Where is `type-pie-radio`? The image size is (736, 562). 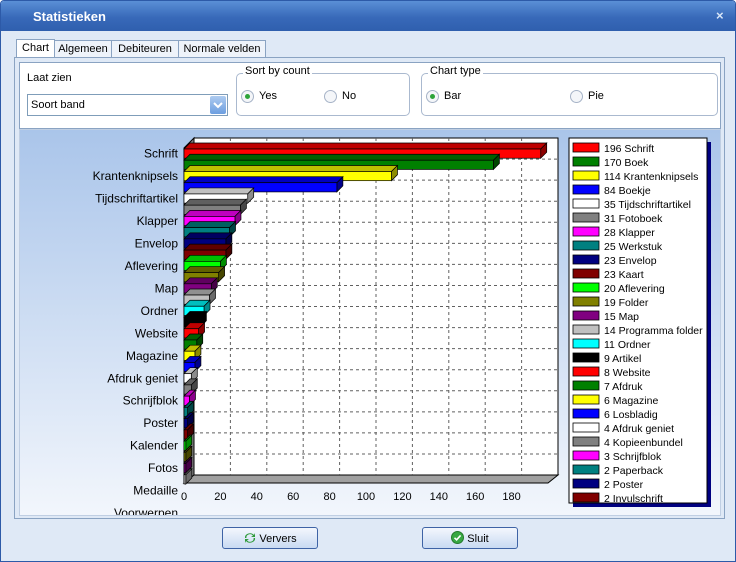 type-pie-radio is located at coordinates (576, 96).